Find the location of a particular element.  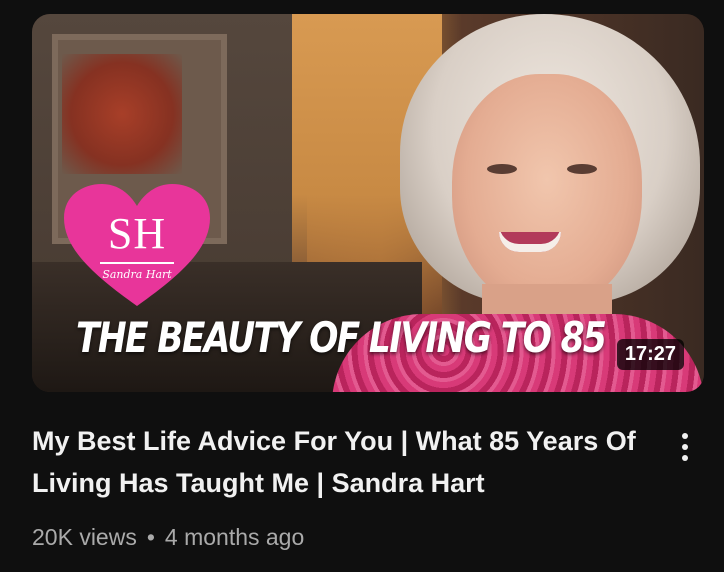

thumbnail-eye-left is located at coordinates (502, 169).